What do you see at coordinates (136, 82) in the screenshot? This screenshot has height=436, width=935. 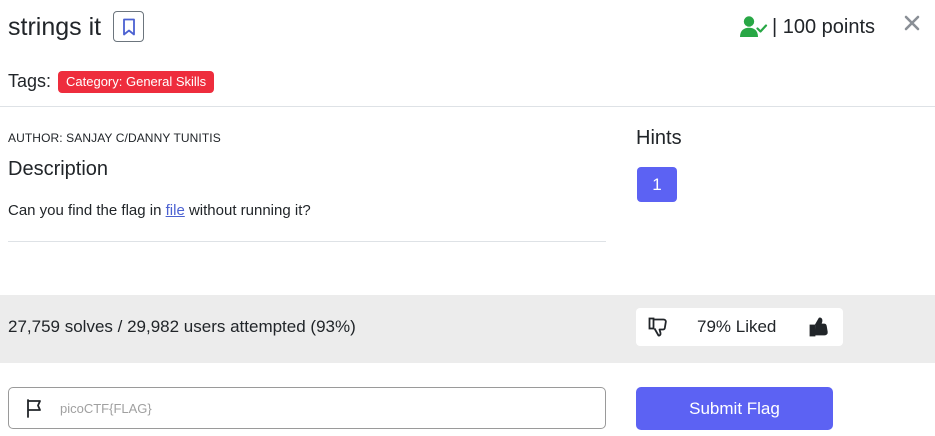 I see `category-tag: Category: General Skills` at bounding box center [136, 82].